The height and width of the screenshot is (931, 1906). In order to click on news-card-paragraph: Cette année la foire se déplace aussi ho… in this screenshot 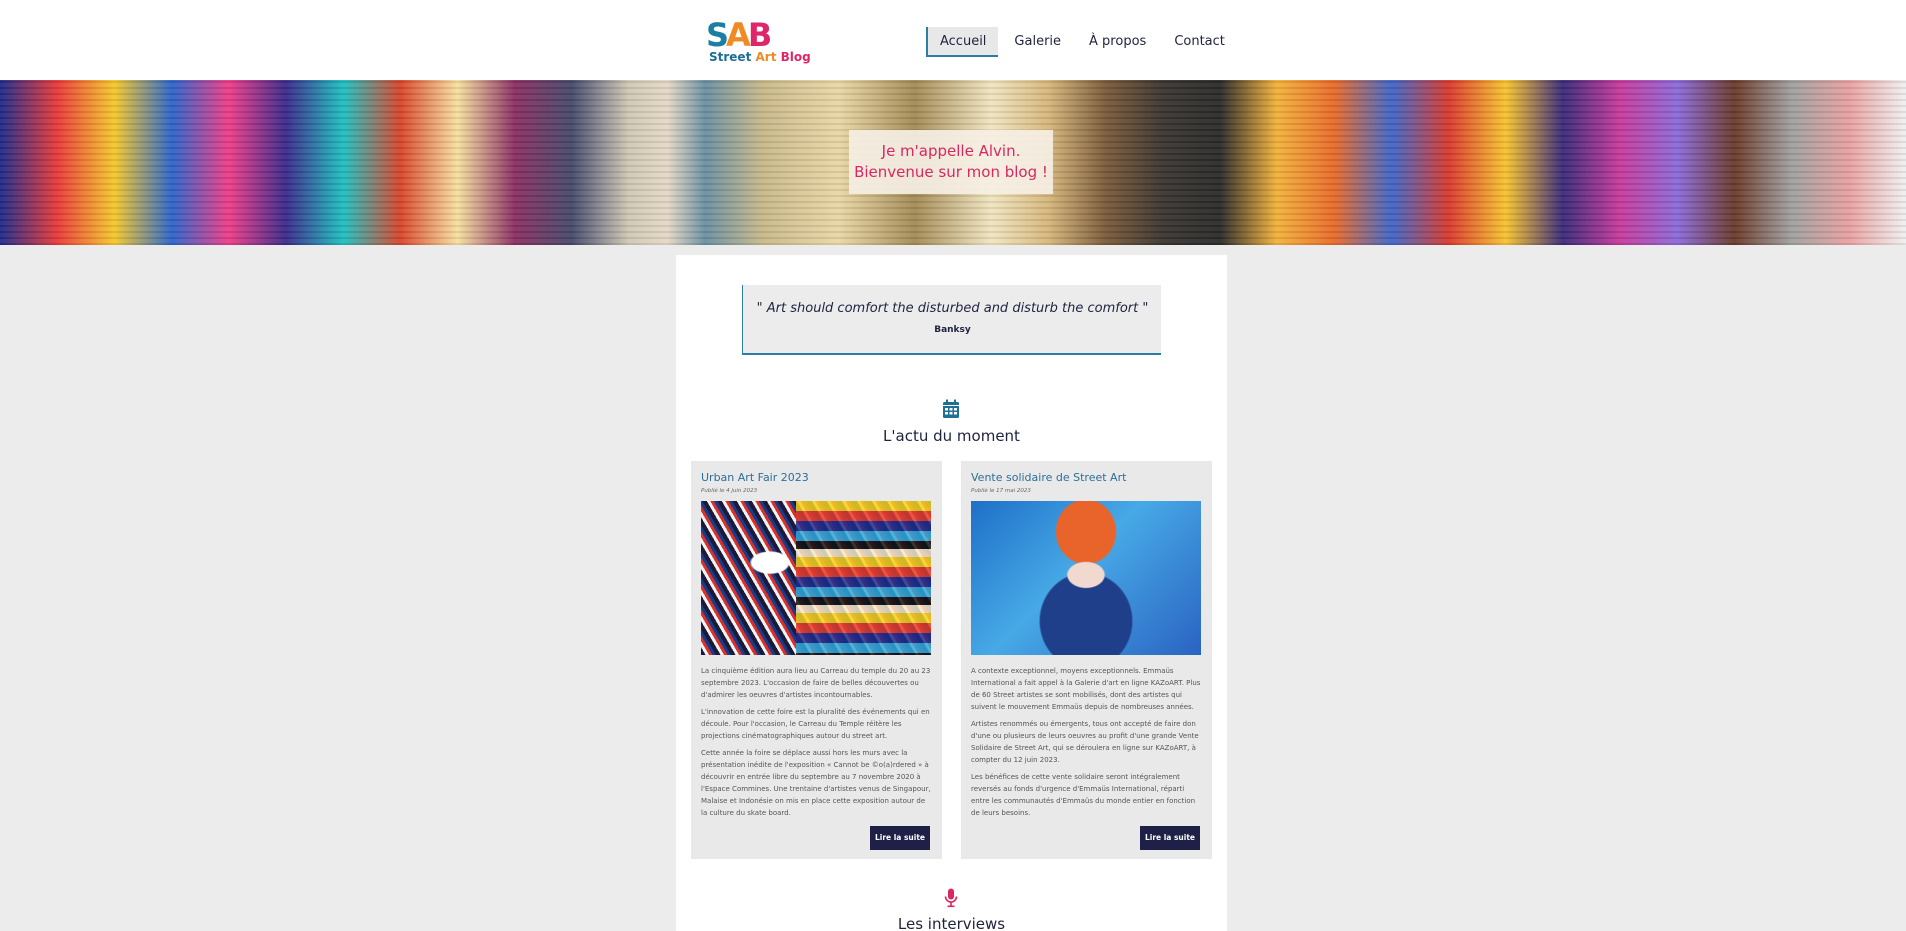, I will do `click(816, 783)`.